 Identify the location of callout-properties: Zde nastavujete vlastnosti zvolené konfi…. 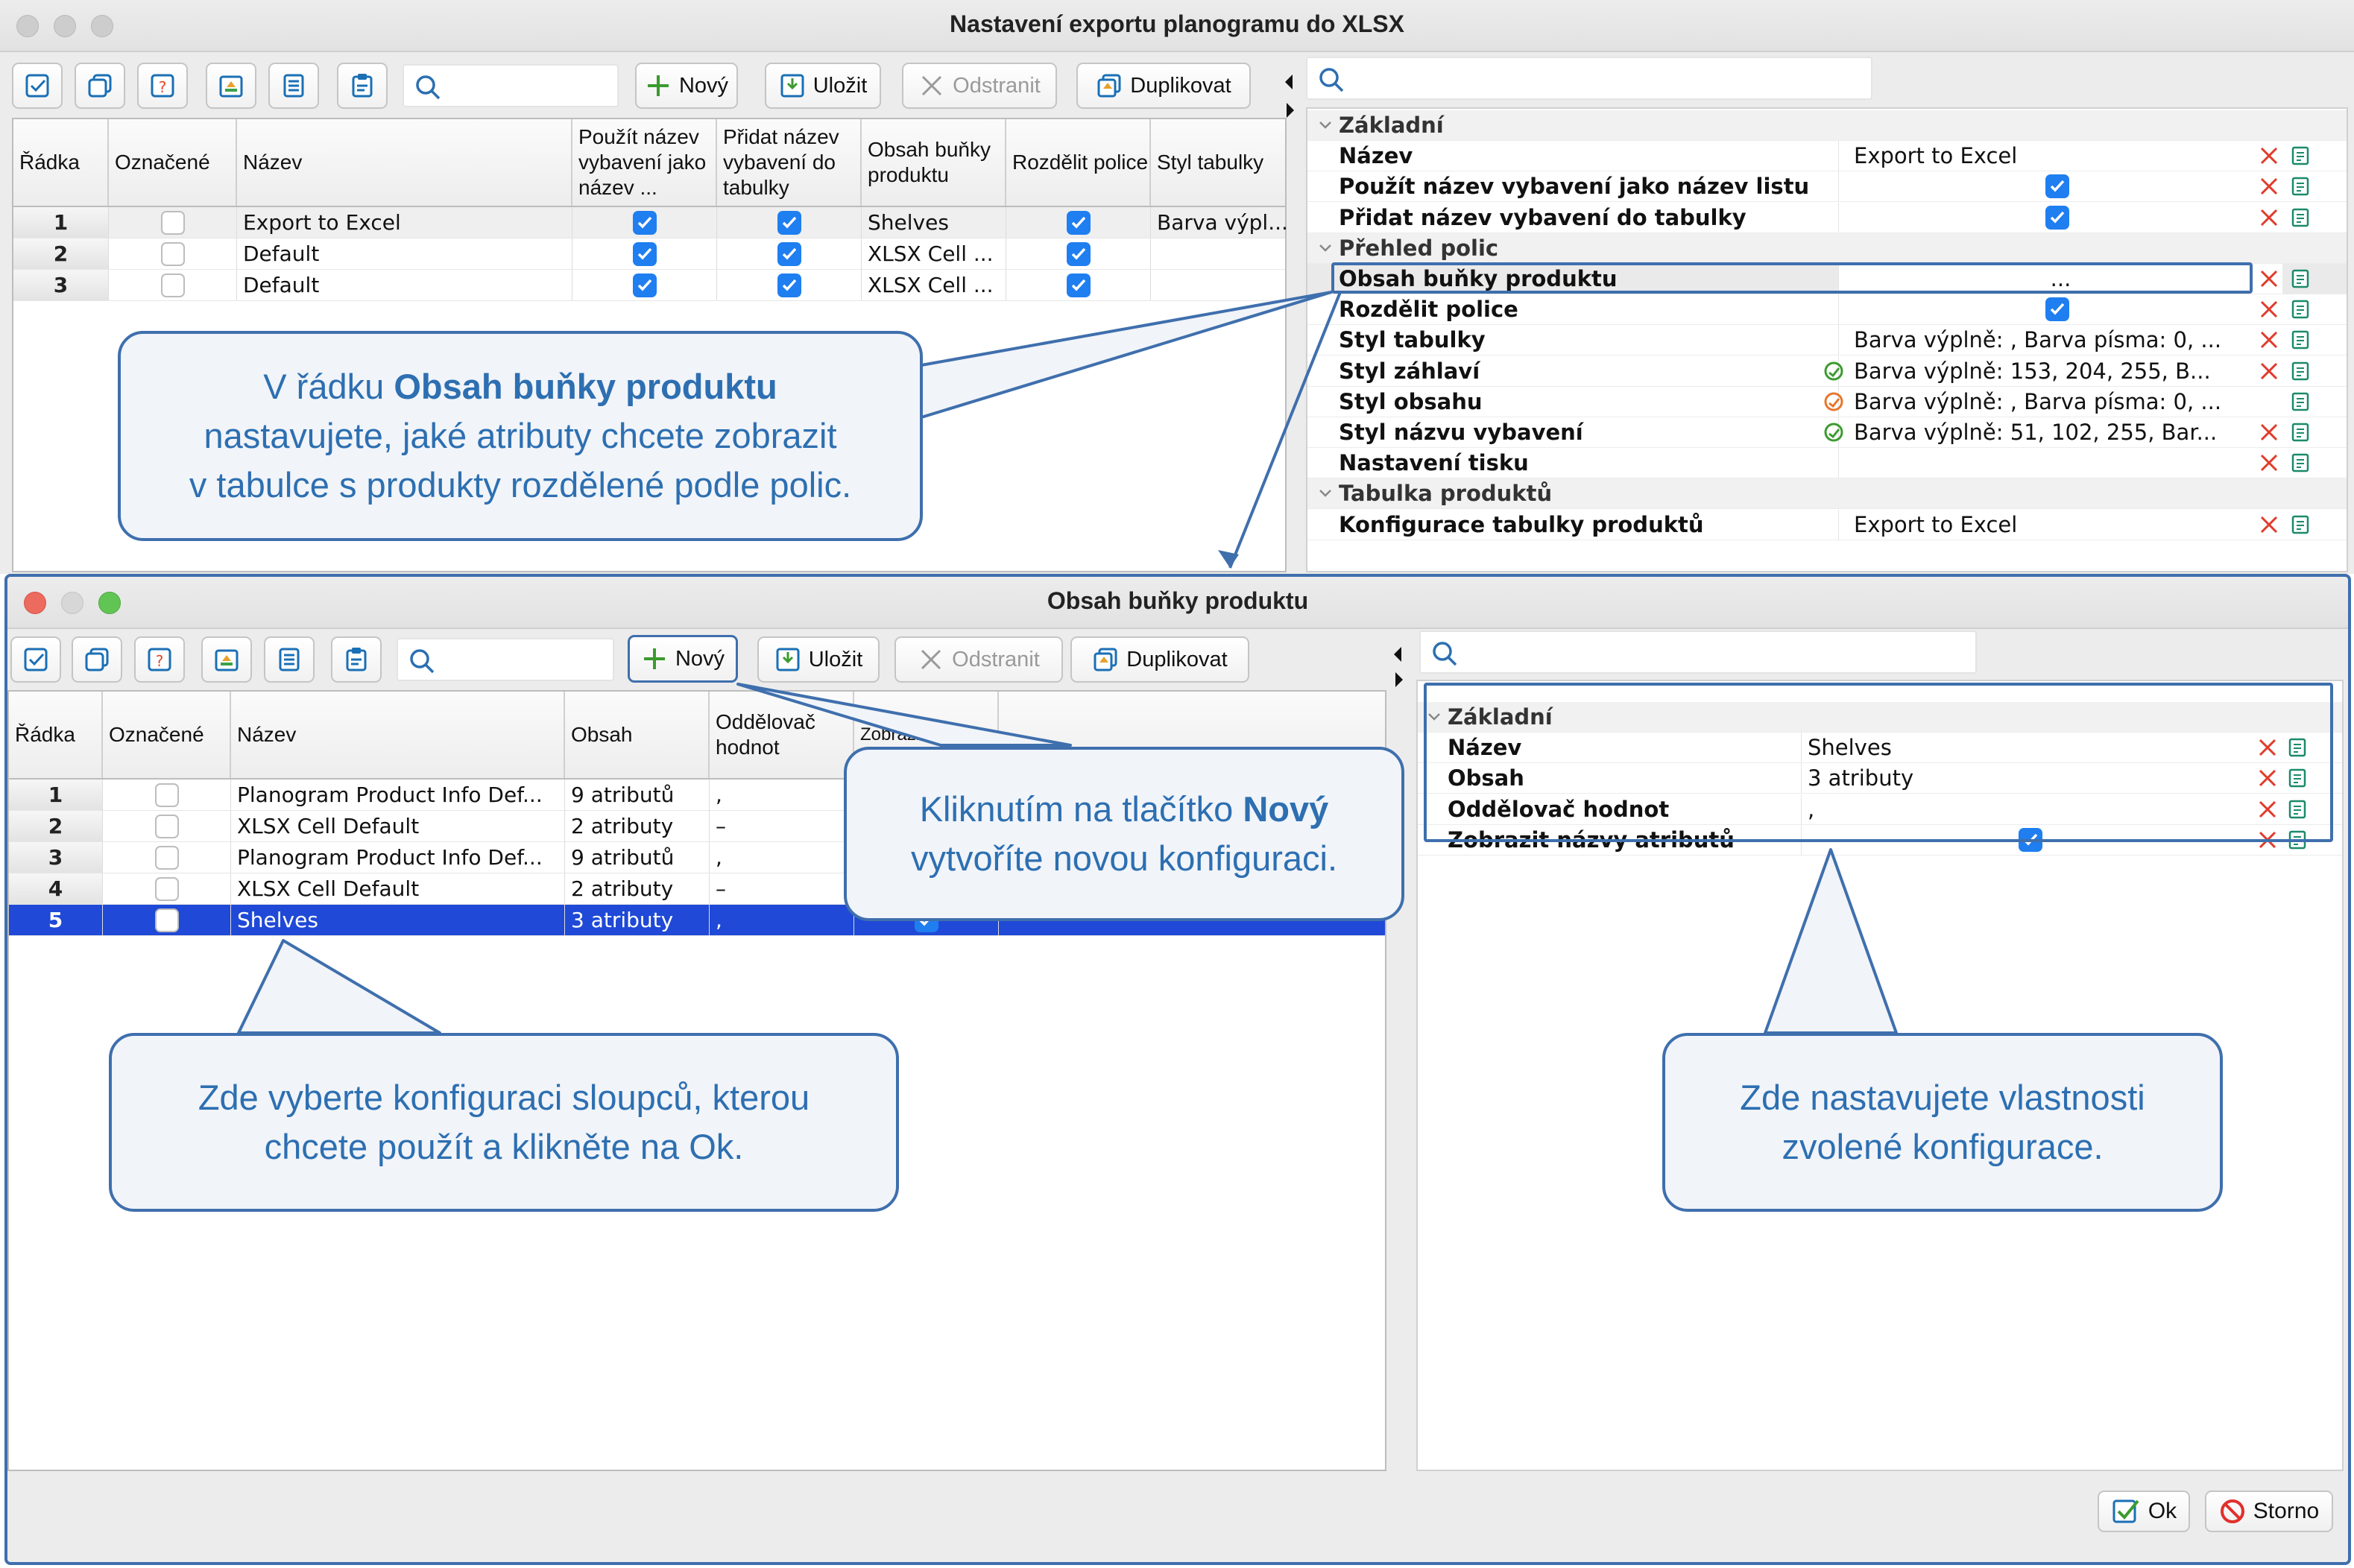
(1942, 1122).